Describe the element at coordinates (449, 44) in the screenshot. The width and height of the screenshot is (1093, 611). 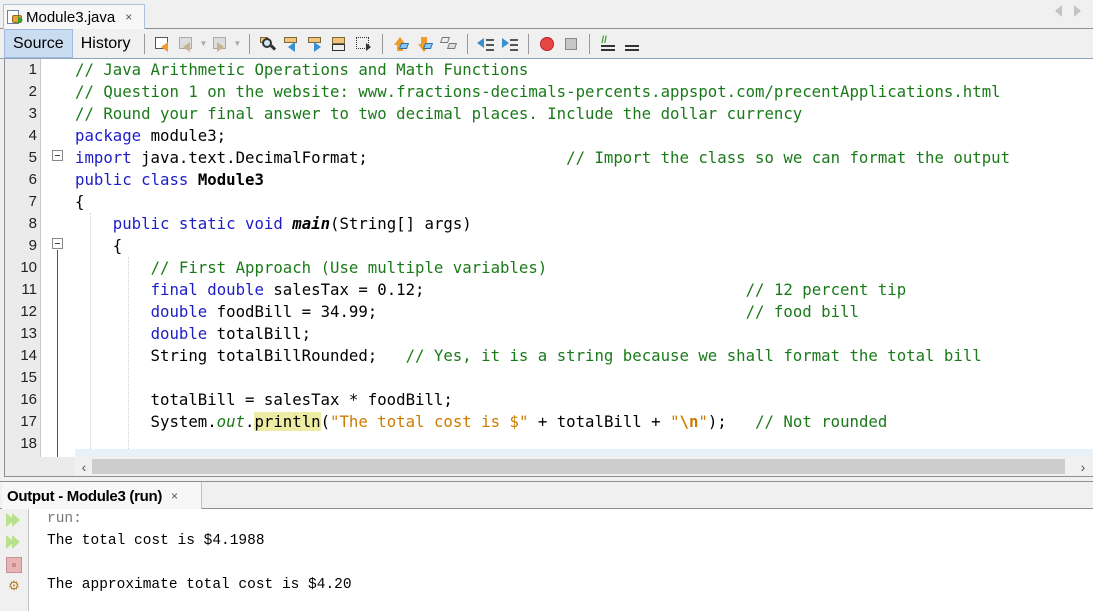
I see `toggle-bookmark-icon` at that location.